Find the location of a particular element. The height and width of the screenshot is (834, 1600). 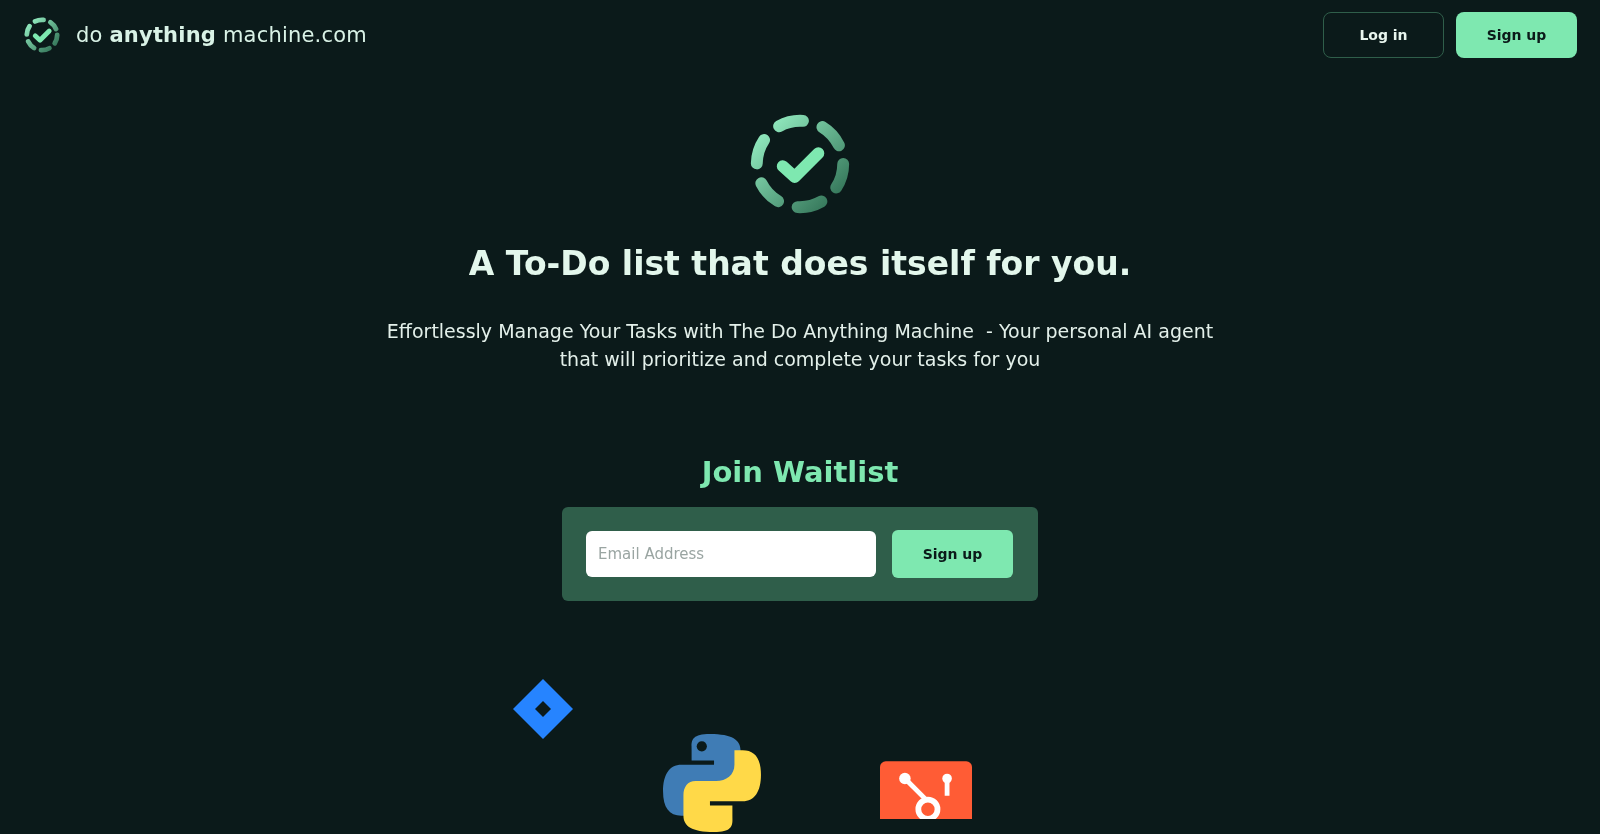

diamond-icon is located at coordinates (543, 709).